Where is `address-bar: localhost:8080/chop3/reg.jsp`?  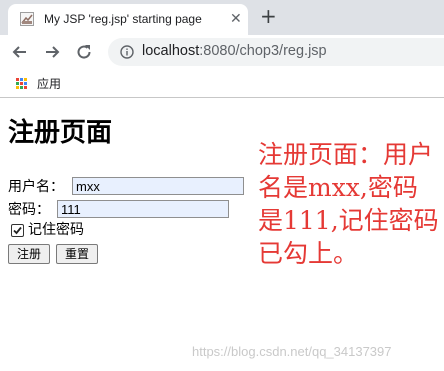
address-bar: localhost:8080/chop3/reg.jsp is located at coordinates (276, 52).